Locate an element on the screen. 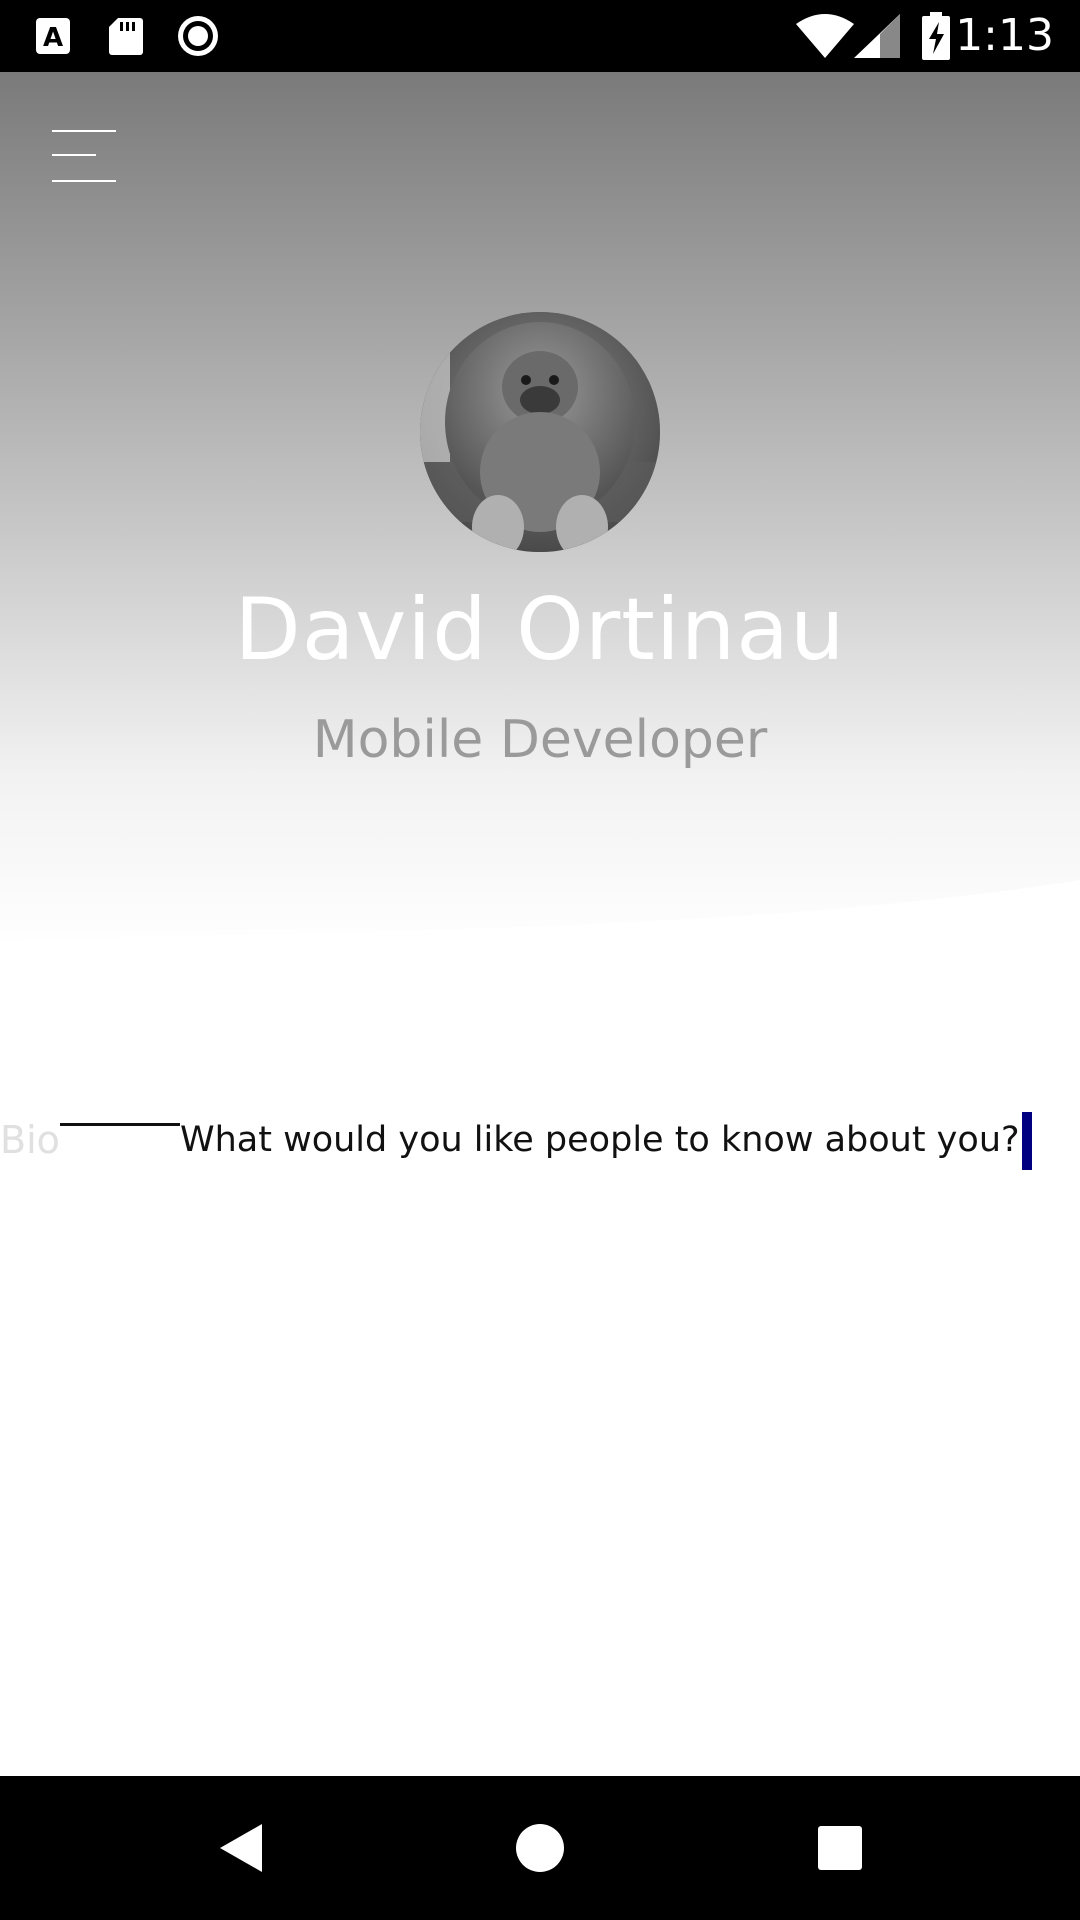  sd-card-icon is located at coordinates (126, 36).